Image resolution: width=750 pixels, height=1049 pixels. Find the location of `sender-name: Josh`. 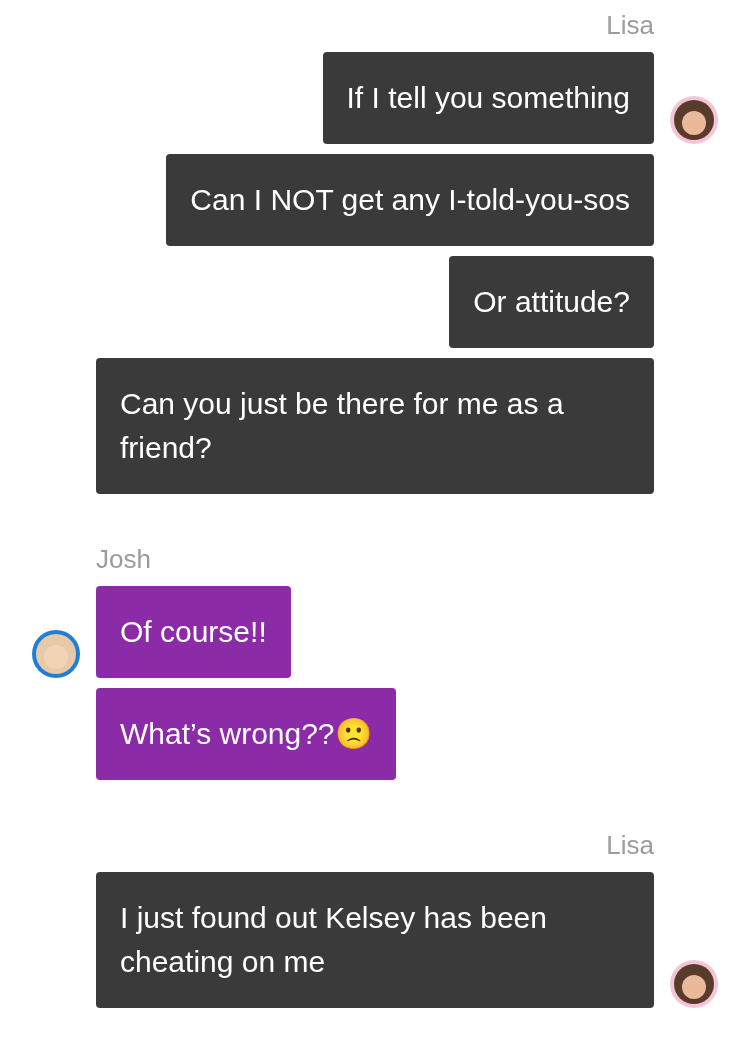

sender-name: Josh is located at coordinates (123, 559).